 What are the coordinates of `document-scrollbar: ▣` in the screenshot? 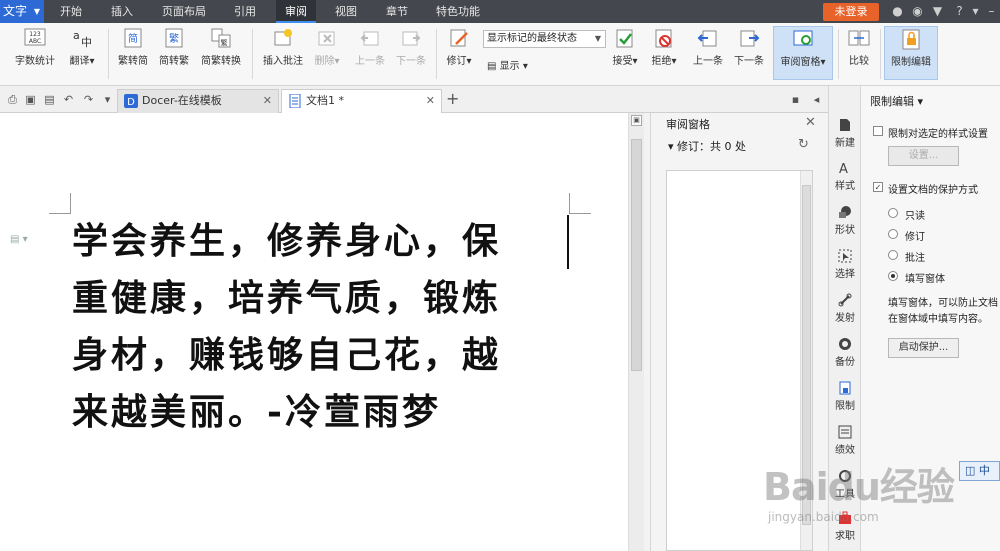 It's located at (636, 332).